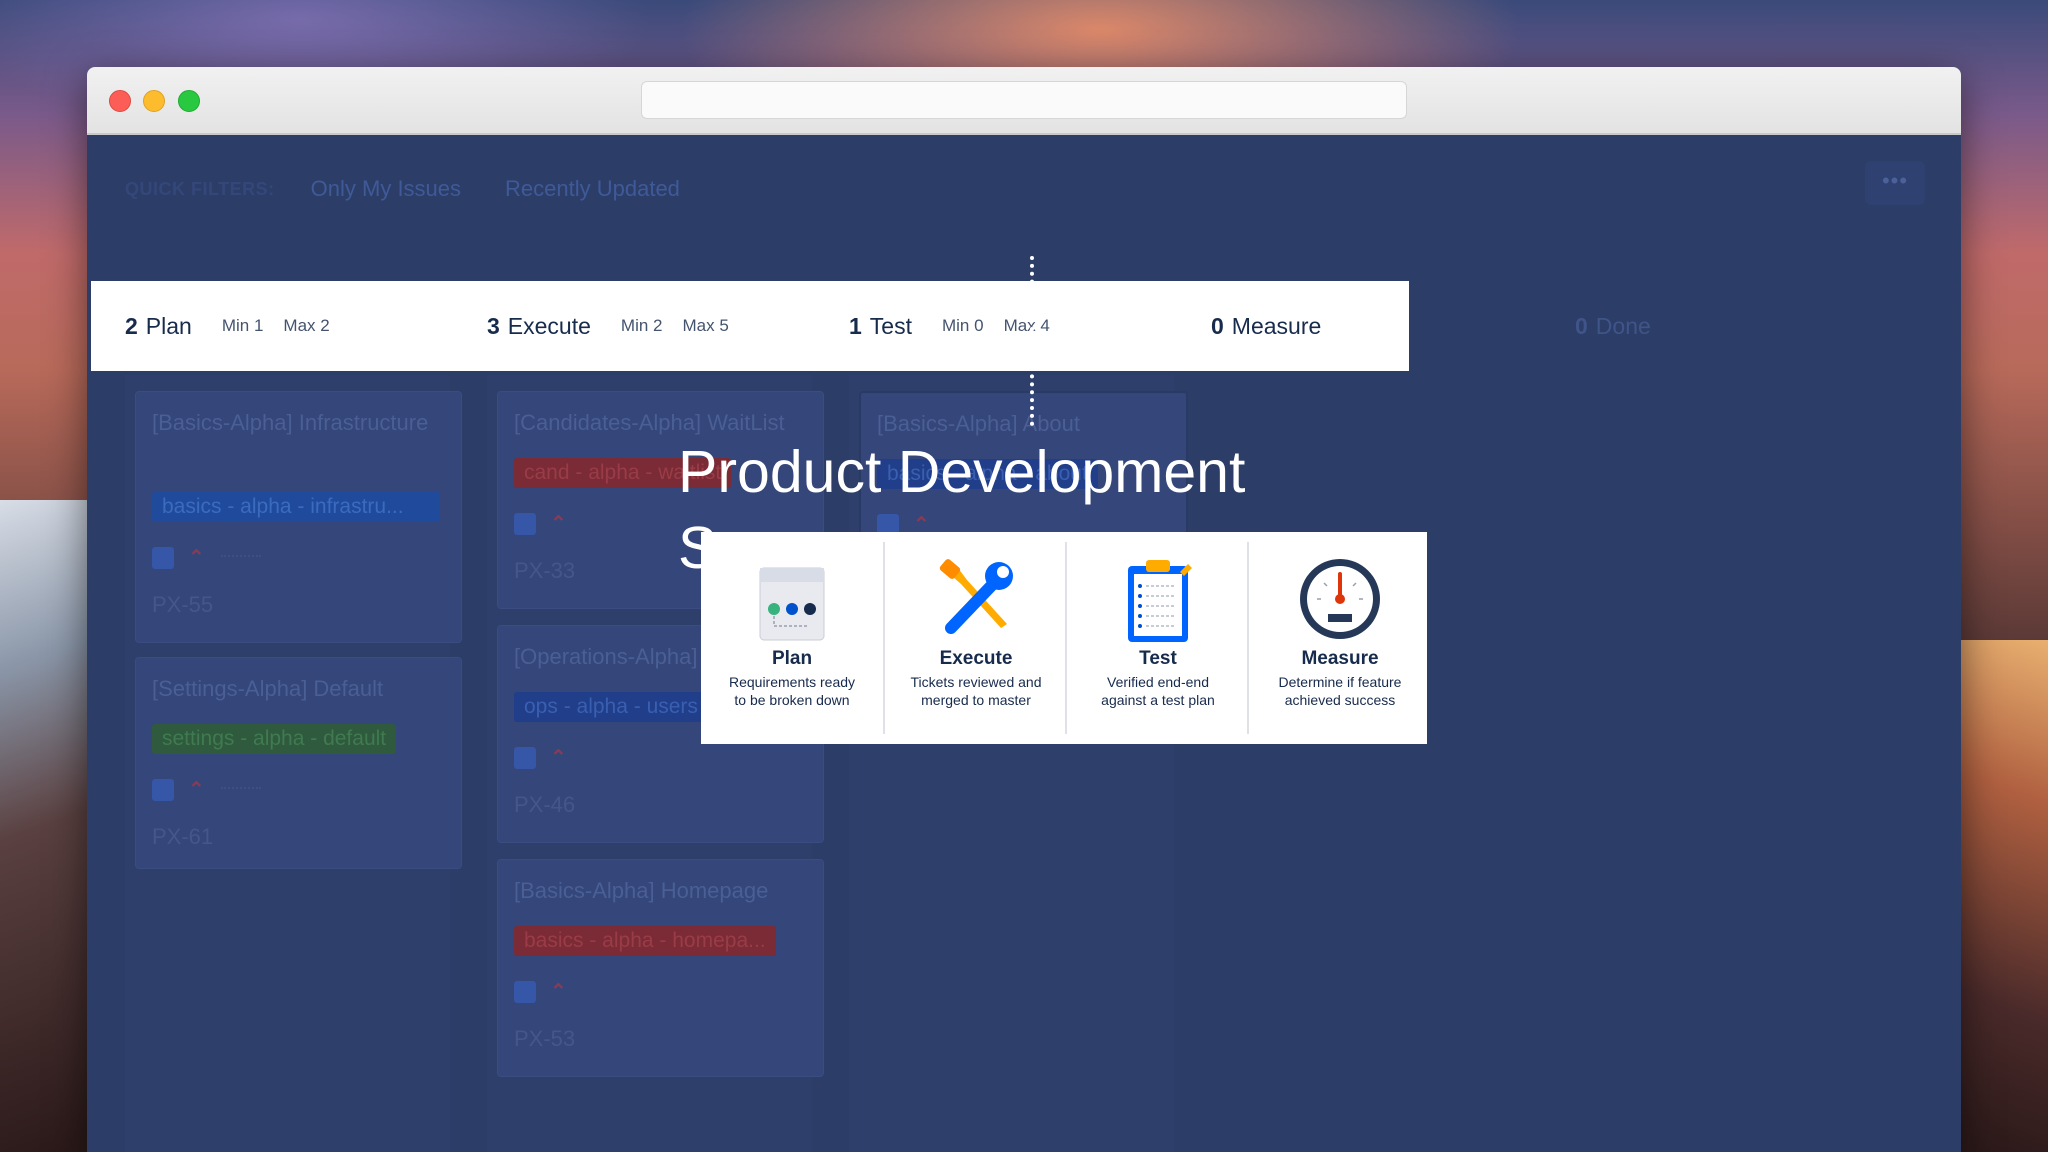 The image size is (2048, 1152). Describe the element at coordinates (545, 570) in the screenshot. I see `issue-key: PX-33` at that location.